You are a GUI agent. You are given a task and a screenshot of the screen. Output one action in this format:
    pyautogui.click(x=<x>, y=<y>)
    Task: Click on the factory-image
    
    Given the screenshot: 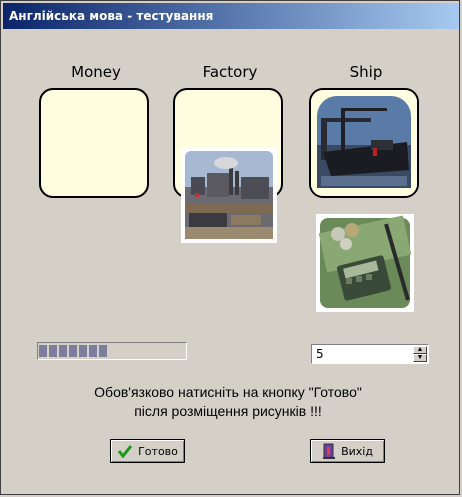 What is the action you would take?
    pyautogui.click(x=229, y=195)
    